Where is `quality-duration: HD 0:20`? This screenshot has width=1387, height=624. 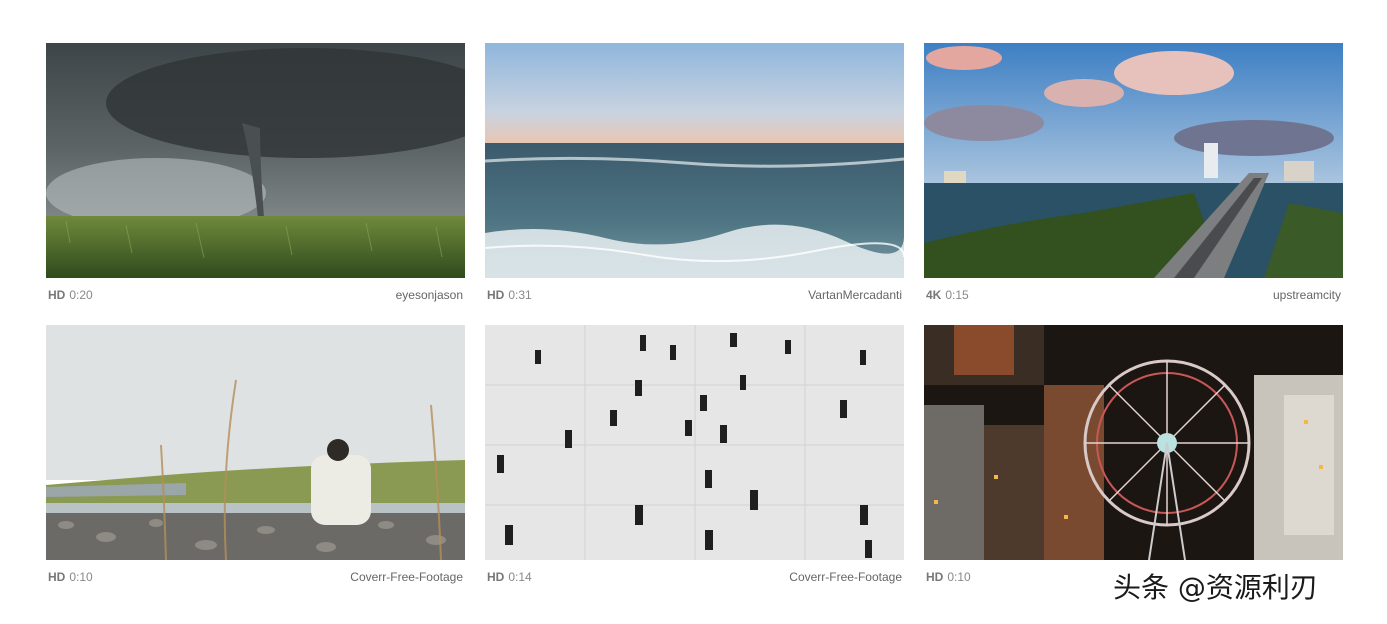
quality-duration: HD 0:20 is located at coordinates (70, 295).